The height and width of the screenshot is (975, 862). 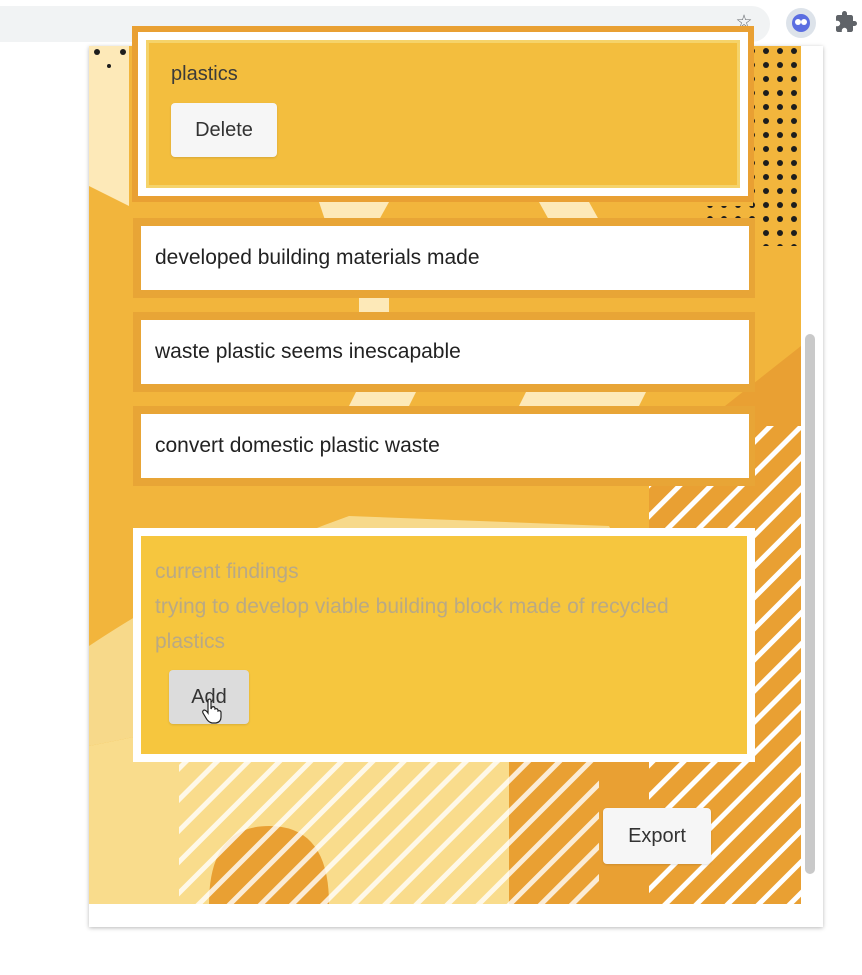 I want to click on list-item-text: convert domestic plastic waste, so click(x=445, y=446).